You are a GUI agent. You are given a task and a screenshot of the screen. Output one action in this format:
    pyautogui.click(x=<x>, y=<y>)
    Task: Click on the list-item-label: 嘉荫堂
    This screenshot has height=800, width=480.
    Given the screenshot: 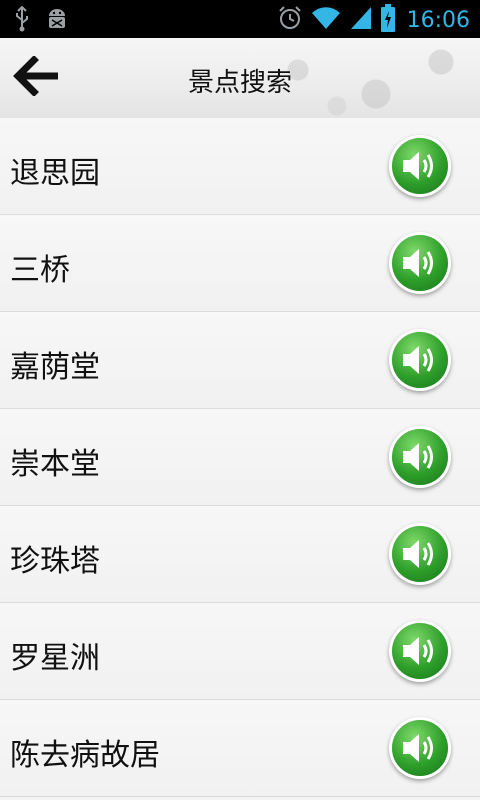 What is the action you would take?
    pyautogui.click(x=55, y=367)
    